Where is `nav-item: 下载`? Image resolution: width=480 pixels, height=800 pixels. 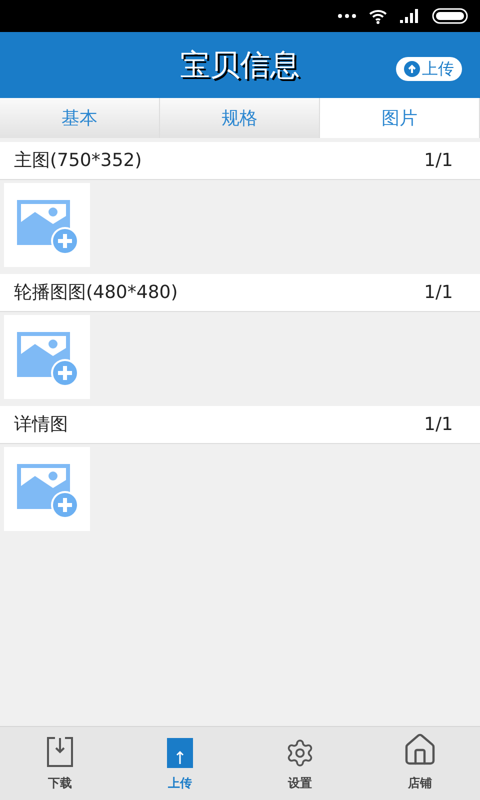 nav-item: 下载 is located at coordinates (60, 763).